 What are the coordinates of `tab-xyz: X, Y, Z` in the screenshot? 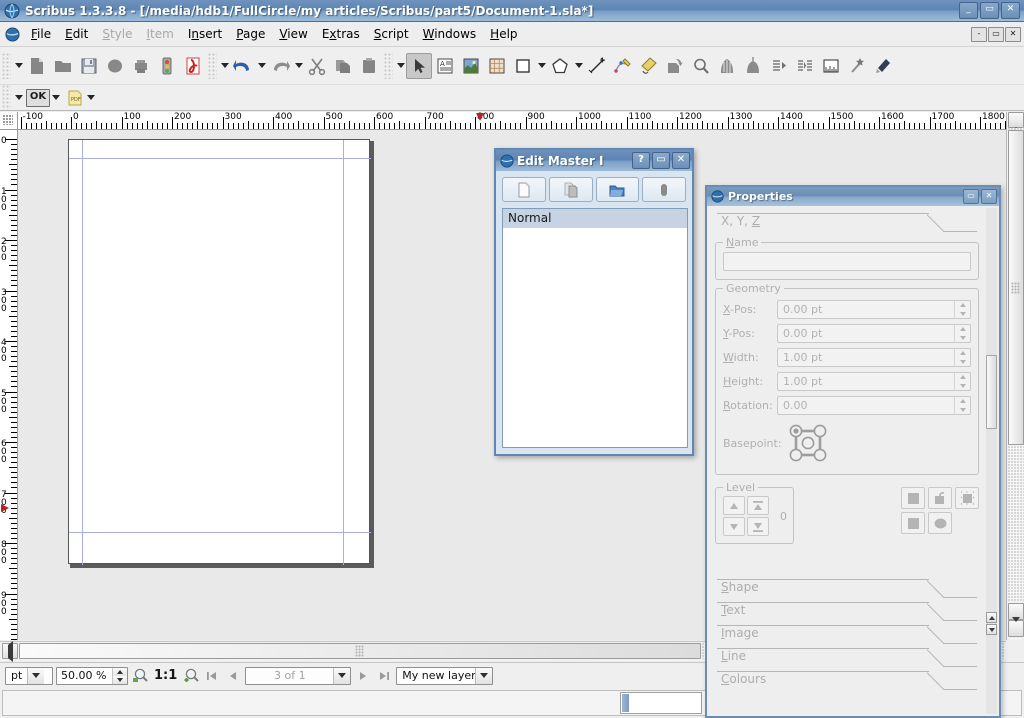 It's located at (847, 223).